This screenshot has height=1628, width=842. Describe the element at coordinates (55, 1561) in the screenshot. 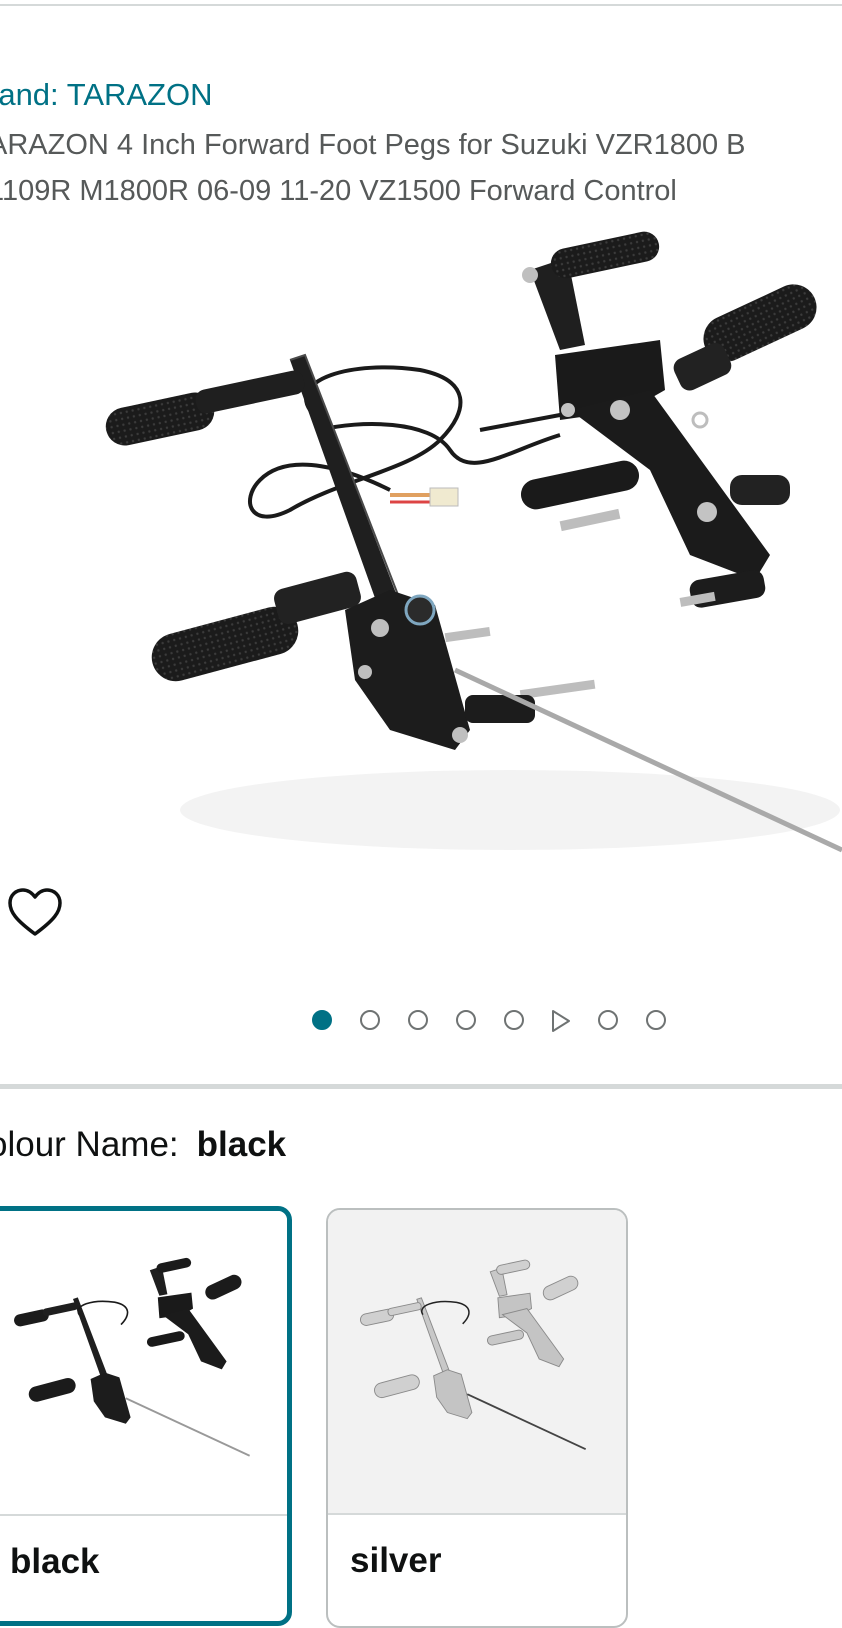

I see `swatch-label-black: black` at that location.